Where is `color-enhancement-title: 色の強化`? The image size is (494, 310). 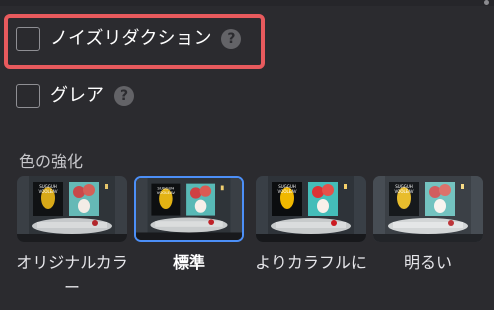 color-enhancement-title: 色の強化 is located at coordinates (51, 161).